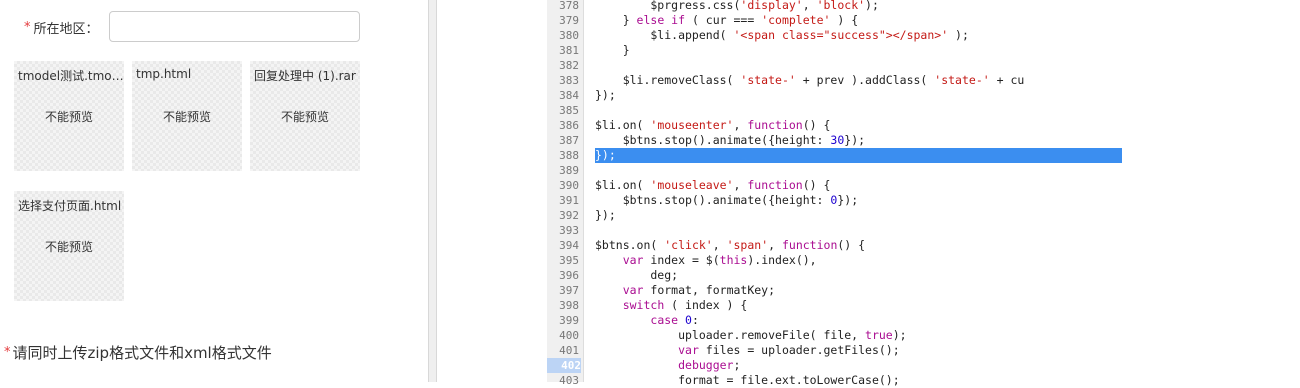 The width and height of the screenshot is (1300, 388). Describe the element at coordinates (782, 260) in the screenshot. I see `code-token: ).index(),` at that location.